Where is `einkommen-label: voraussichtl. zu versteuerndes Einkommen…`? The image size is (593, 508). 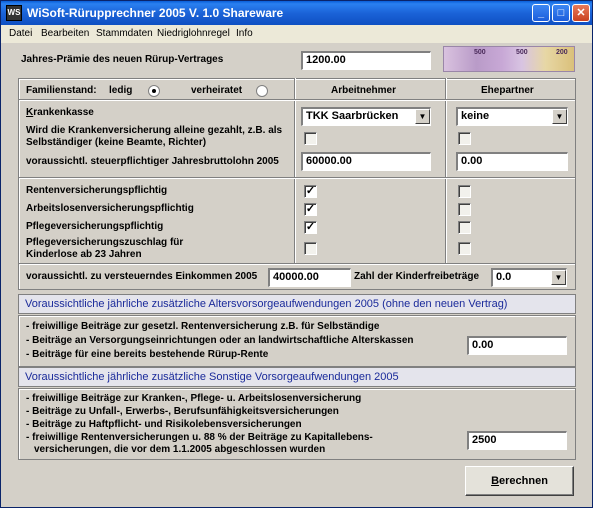
einkommen-label: voraussichtl. zu versteuerndes Einkommen… is located at coordinates (142, 276).